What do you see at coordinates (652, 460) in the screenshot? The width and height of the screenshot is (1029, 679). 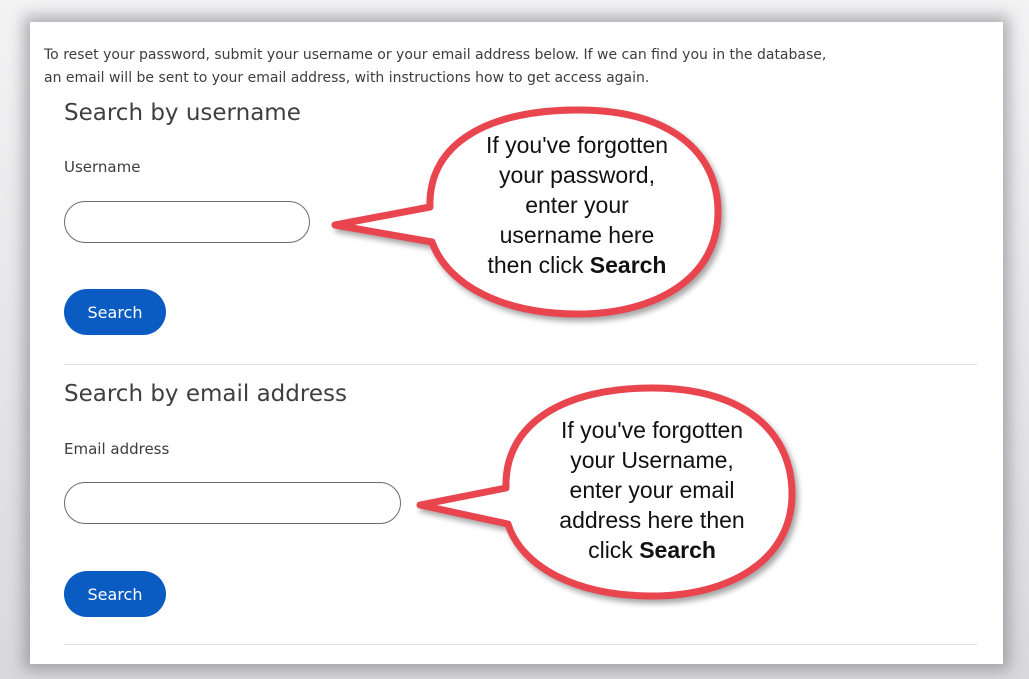 I see `email-callout-line-2: your Username,` at bounding box center [652, 460].